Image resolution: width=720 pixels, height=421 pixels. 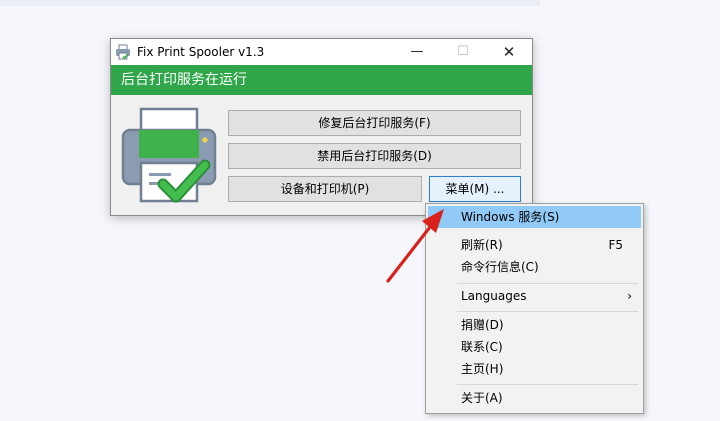 What do you see at coordinates (629, 296) in the screenshot?
I see `chevron-right-icon: ›` at bounding box center [629, 296].